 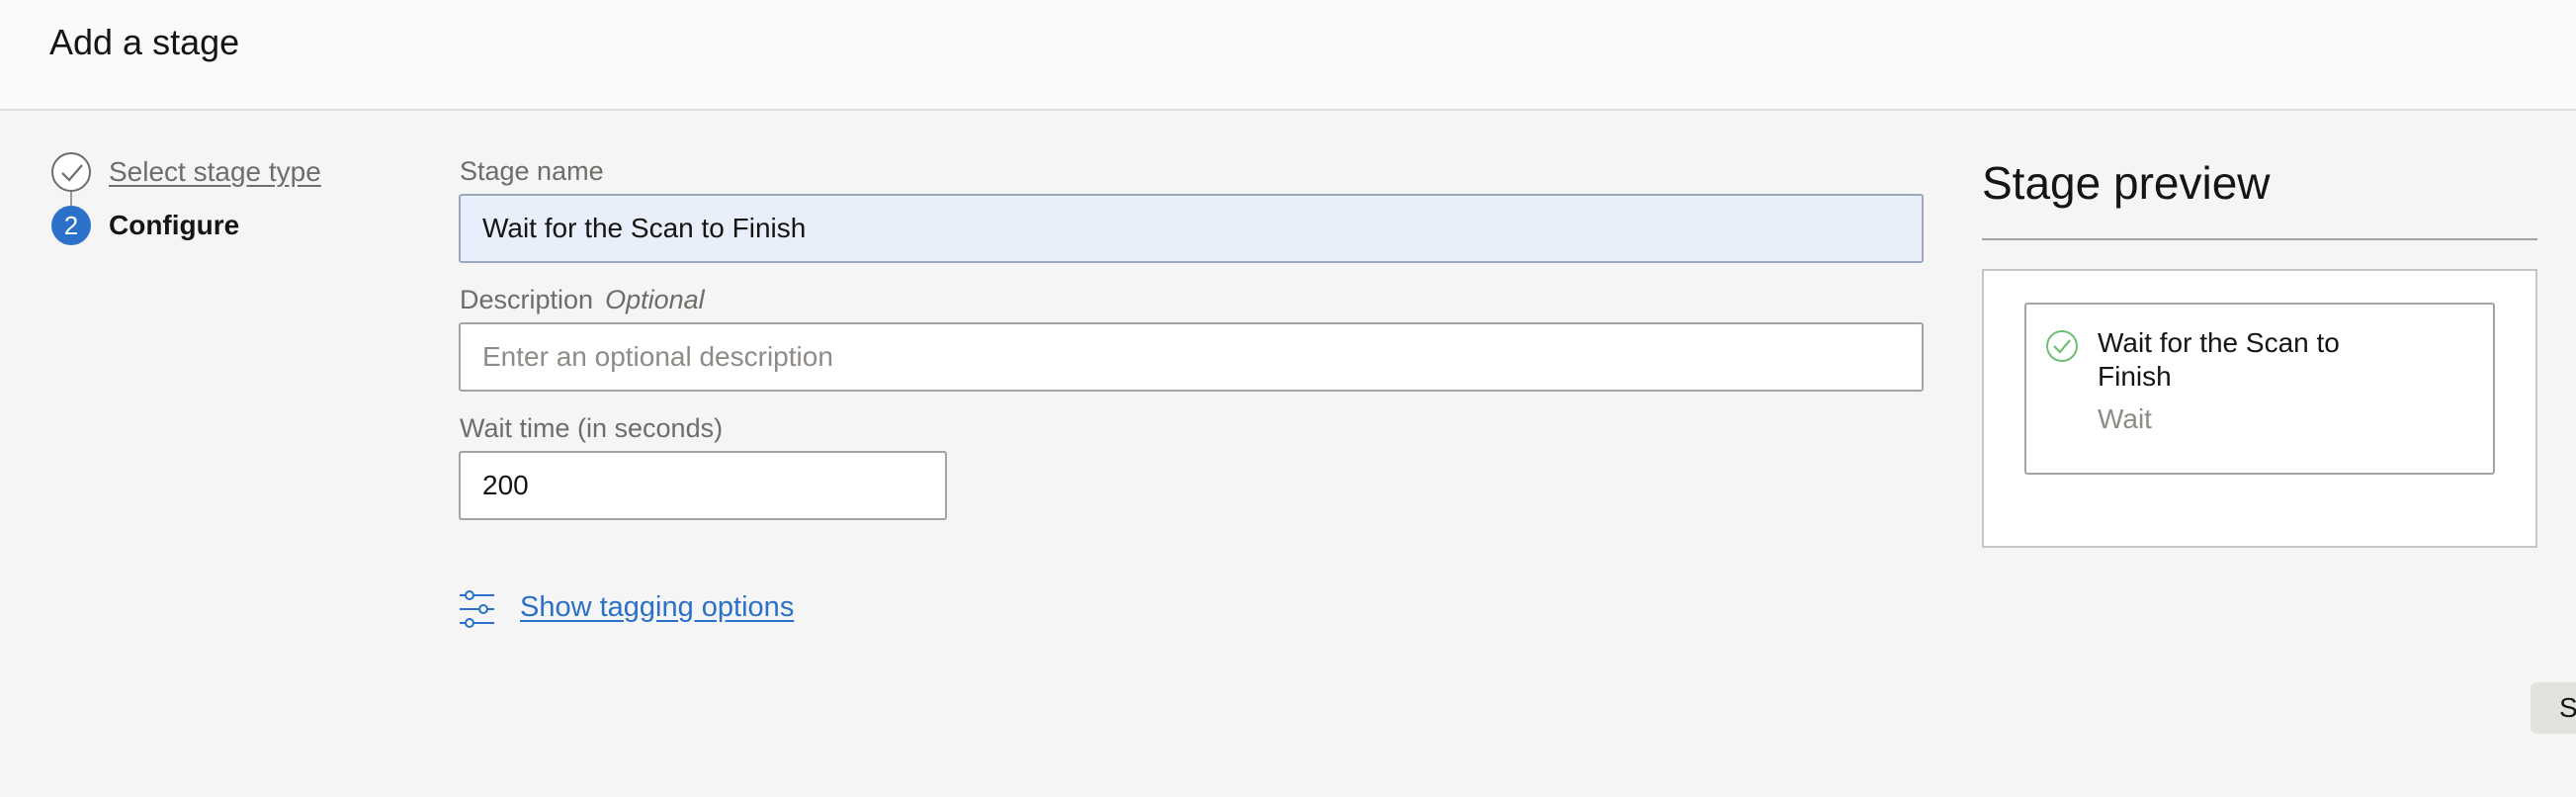 What do you see at coordinates (215, 172) in the screenshot?
I see `step-select-stage-type-link: Select stage type` at bounding box center [215, 172].